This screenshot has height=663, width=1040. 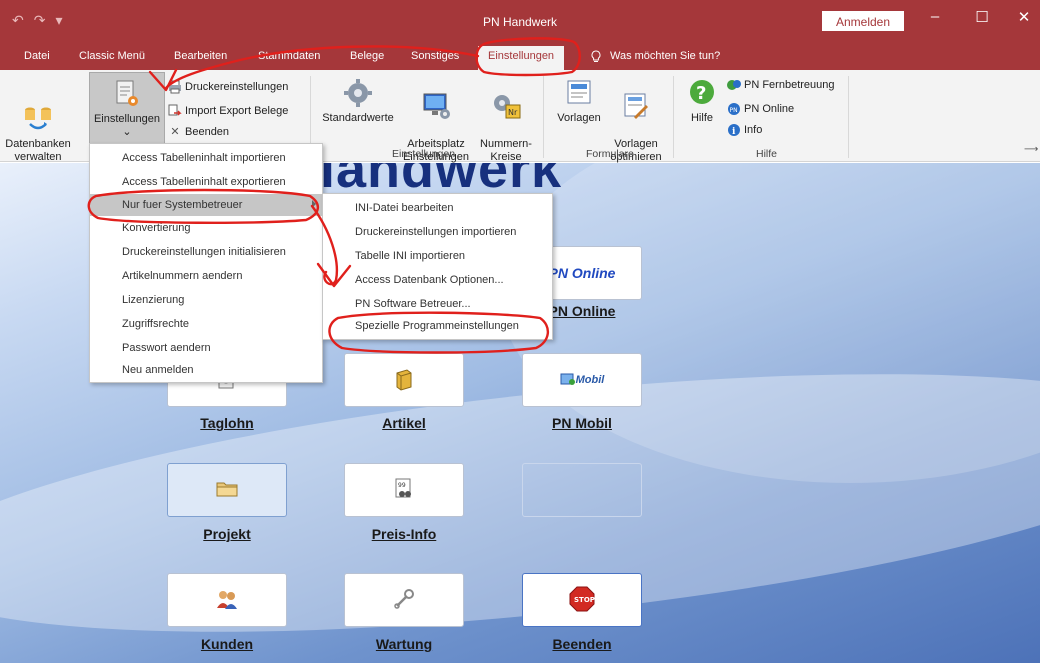 I want to click on printer-icon, so click(x=175, y=87).